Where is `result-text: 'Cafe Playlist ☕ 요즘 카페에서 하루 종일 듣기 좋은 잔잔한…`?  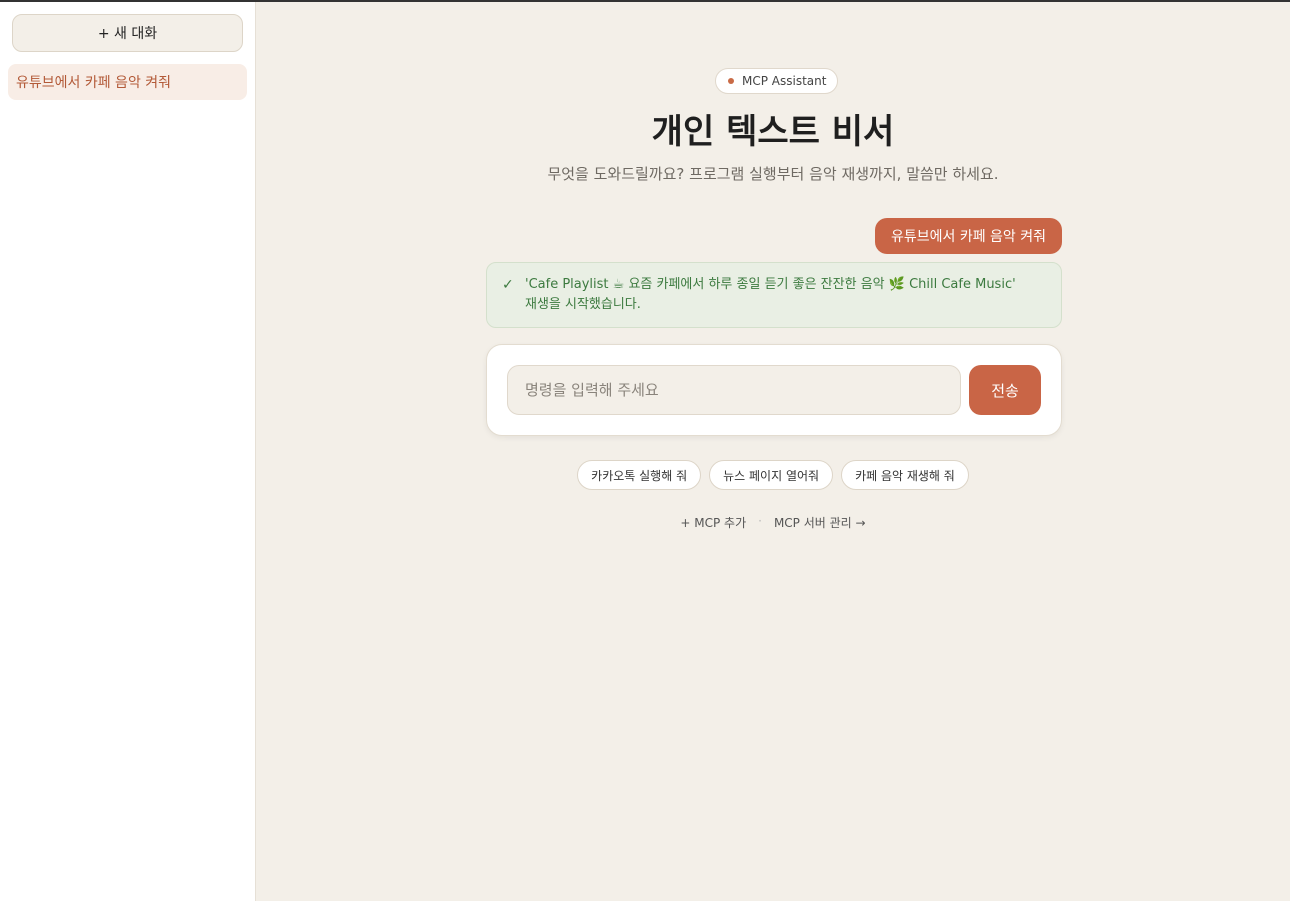 result-text: 'Cafe Playlist ☕ 요즘 카페에서 하루 종일 듣기 좋은 잔잔한… is located at coordinates (770, 294).